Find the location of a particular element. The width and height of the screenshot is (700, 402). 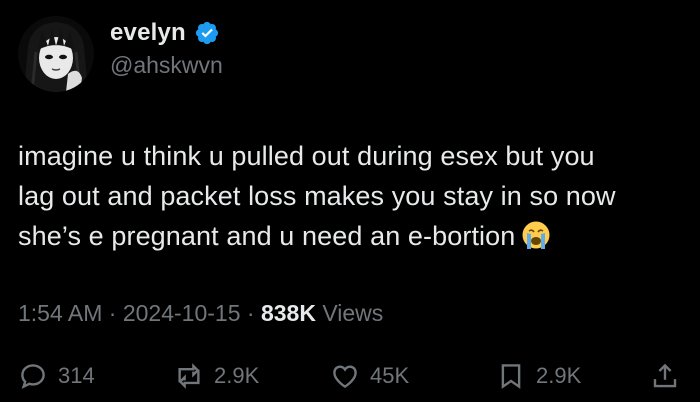

views-label: Views is located at coordinates (353, 313).